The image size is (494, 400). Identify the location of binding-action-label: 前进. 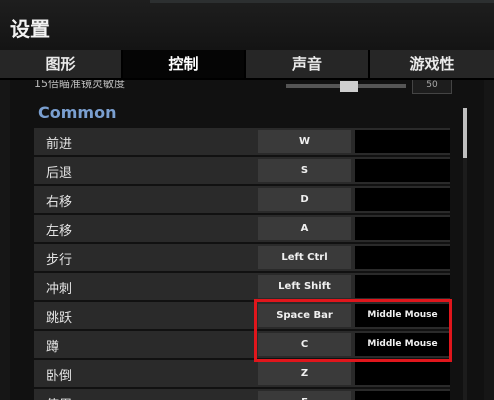
(59, 144).